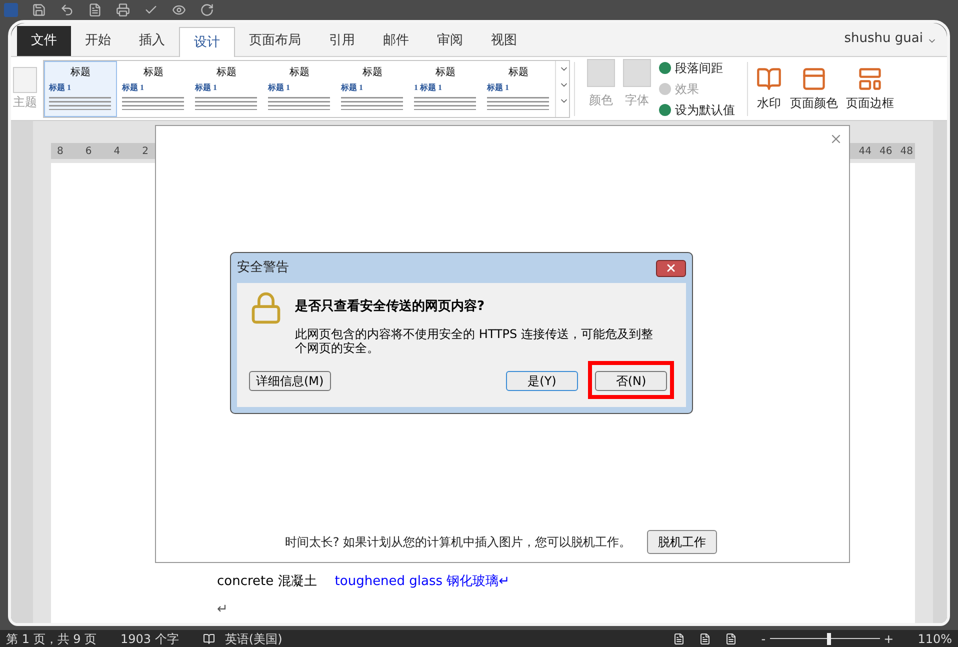  Describe the element at coordinates (267, 582) in the screenshot. I see `document-text: concrete 混凝土` at that location.